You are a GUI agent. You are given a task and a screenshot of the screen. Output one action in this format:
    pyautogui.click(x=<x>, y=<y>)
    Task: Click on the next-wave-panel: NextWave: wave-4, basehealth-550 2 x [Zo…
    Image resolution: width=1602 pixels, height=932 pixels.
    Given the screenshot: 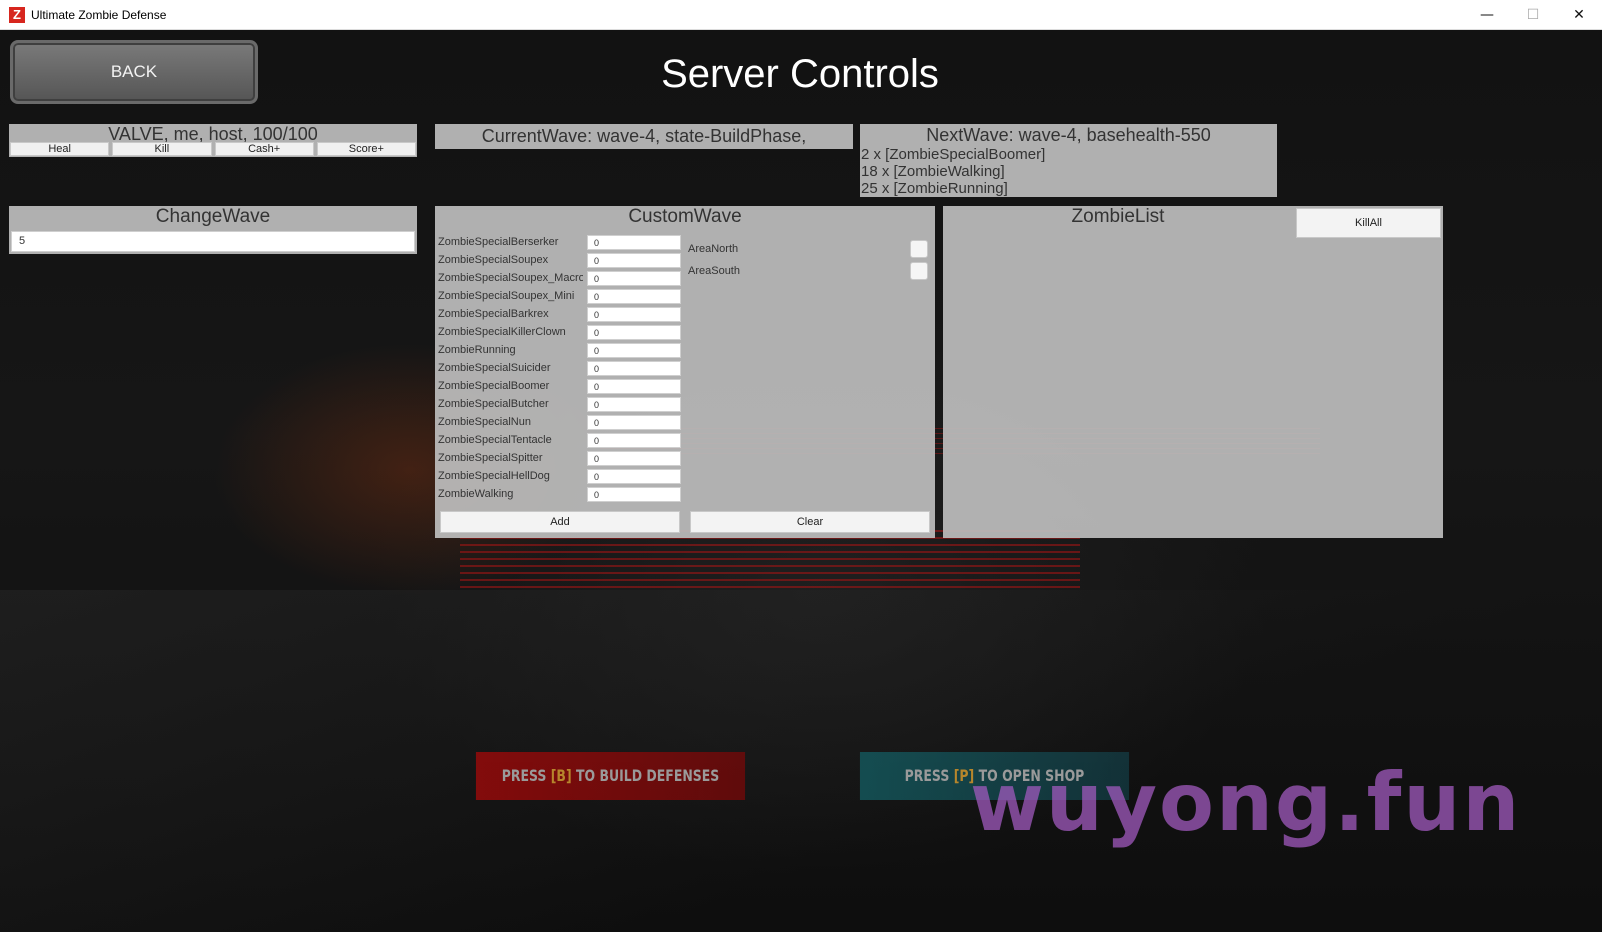 What is the action you would take?
    pyautogui.click(x=1068, y=160)
    